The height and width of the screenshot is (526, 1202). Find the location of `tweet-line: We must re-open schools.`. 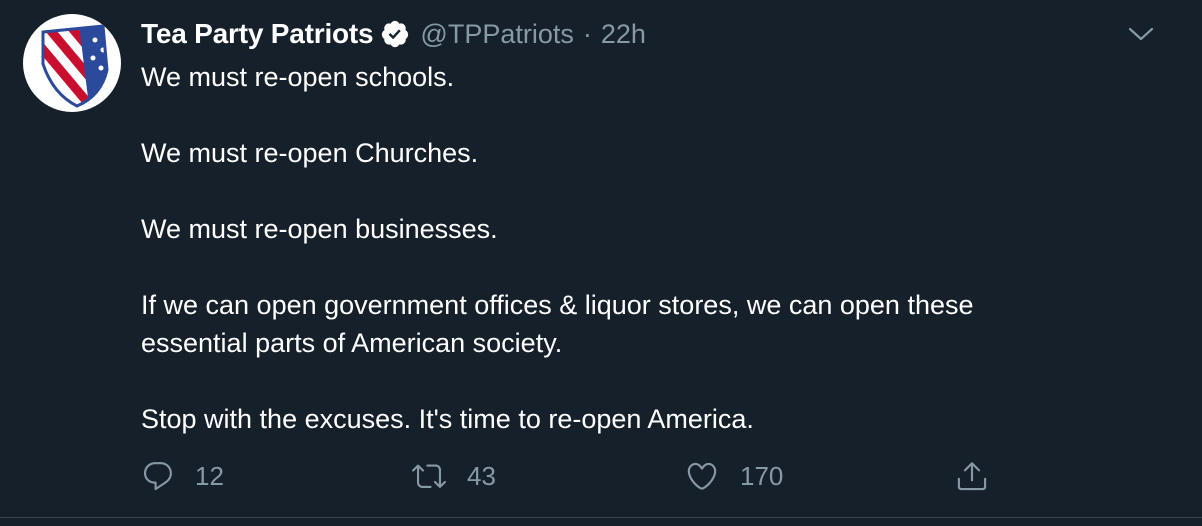

tweet-line: We must re-open schools. is located at coordinates (298, 77).